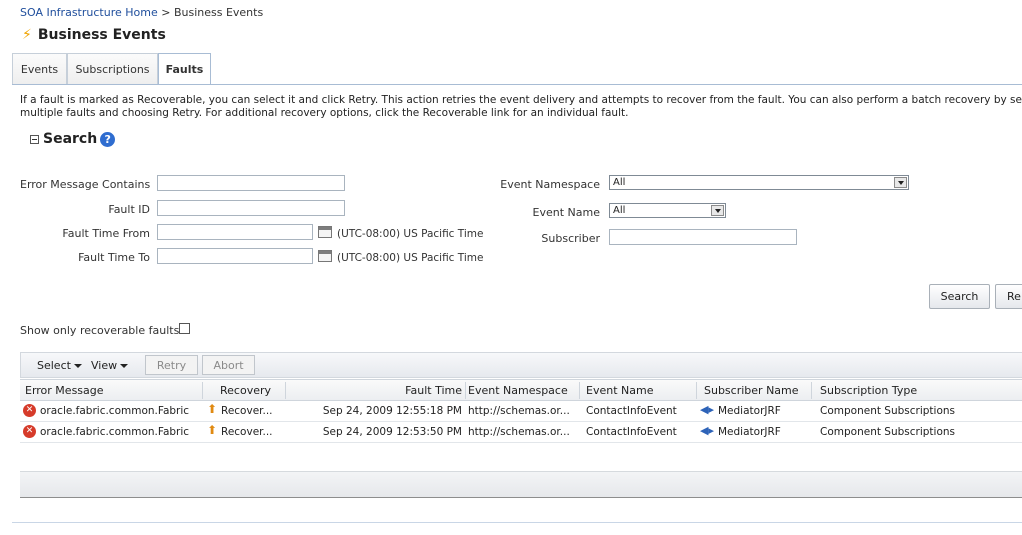 The image size is (1022, 535). What do you see at coordinates (235, 256) in the screenshot?
I see `fault-time-to-input` at bounding box center [235, 256].